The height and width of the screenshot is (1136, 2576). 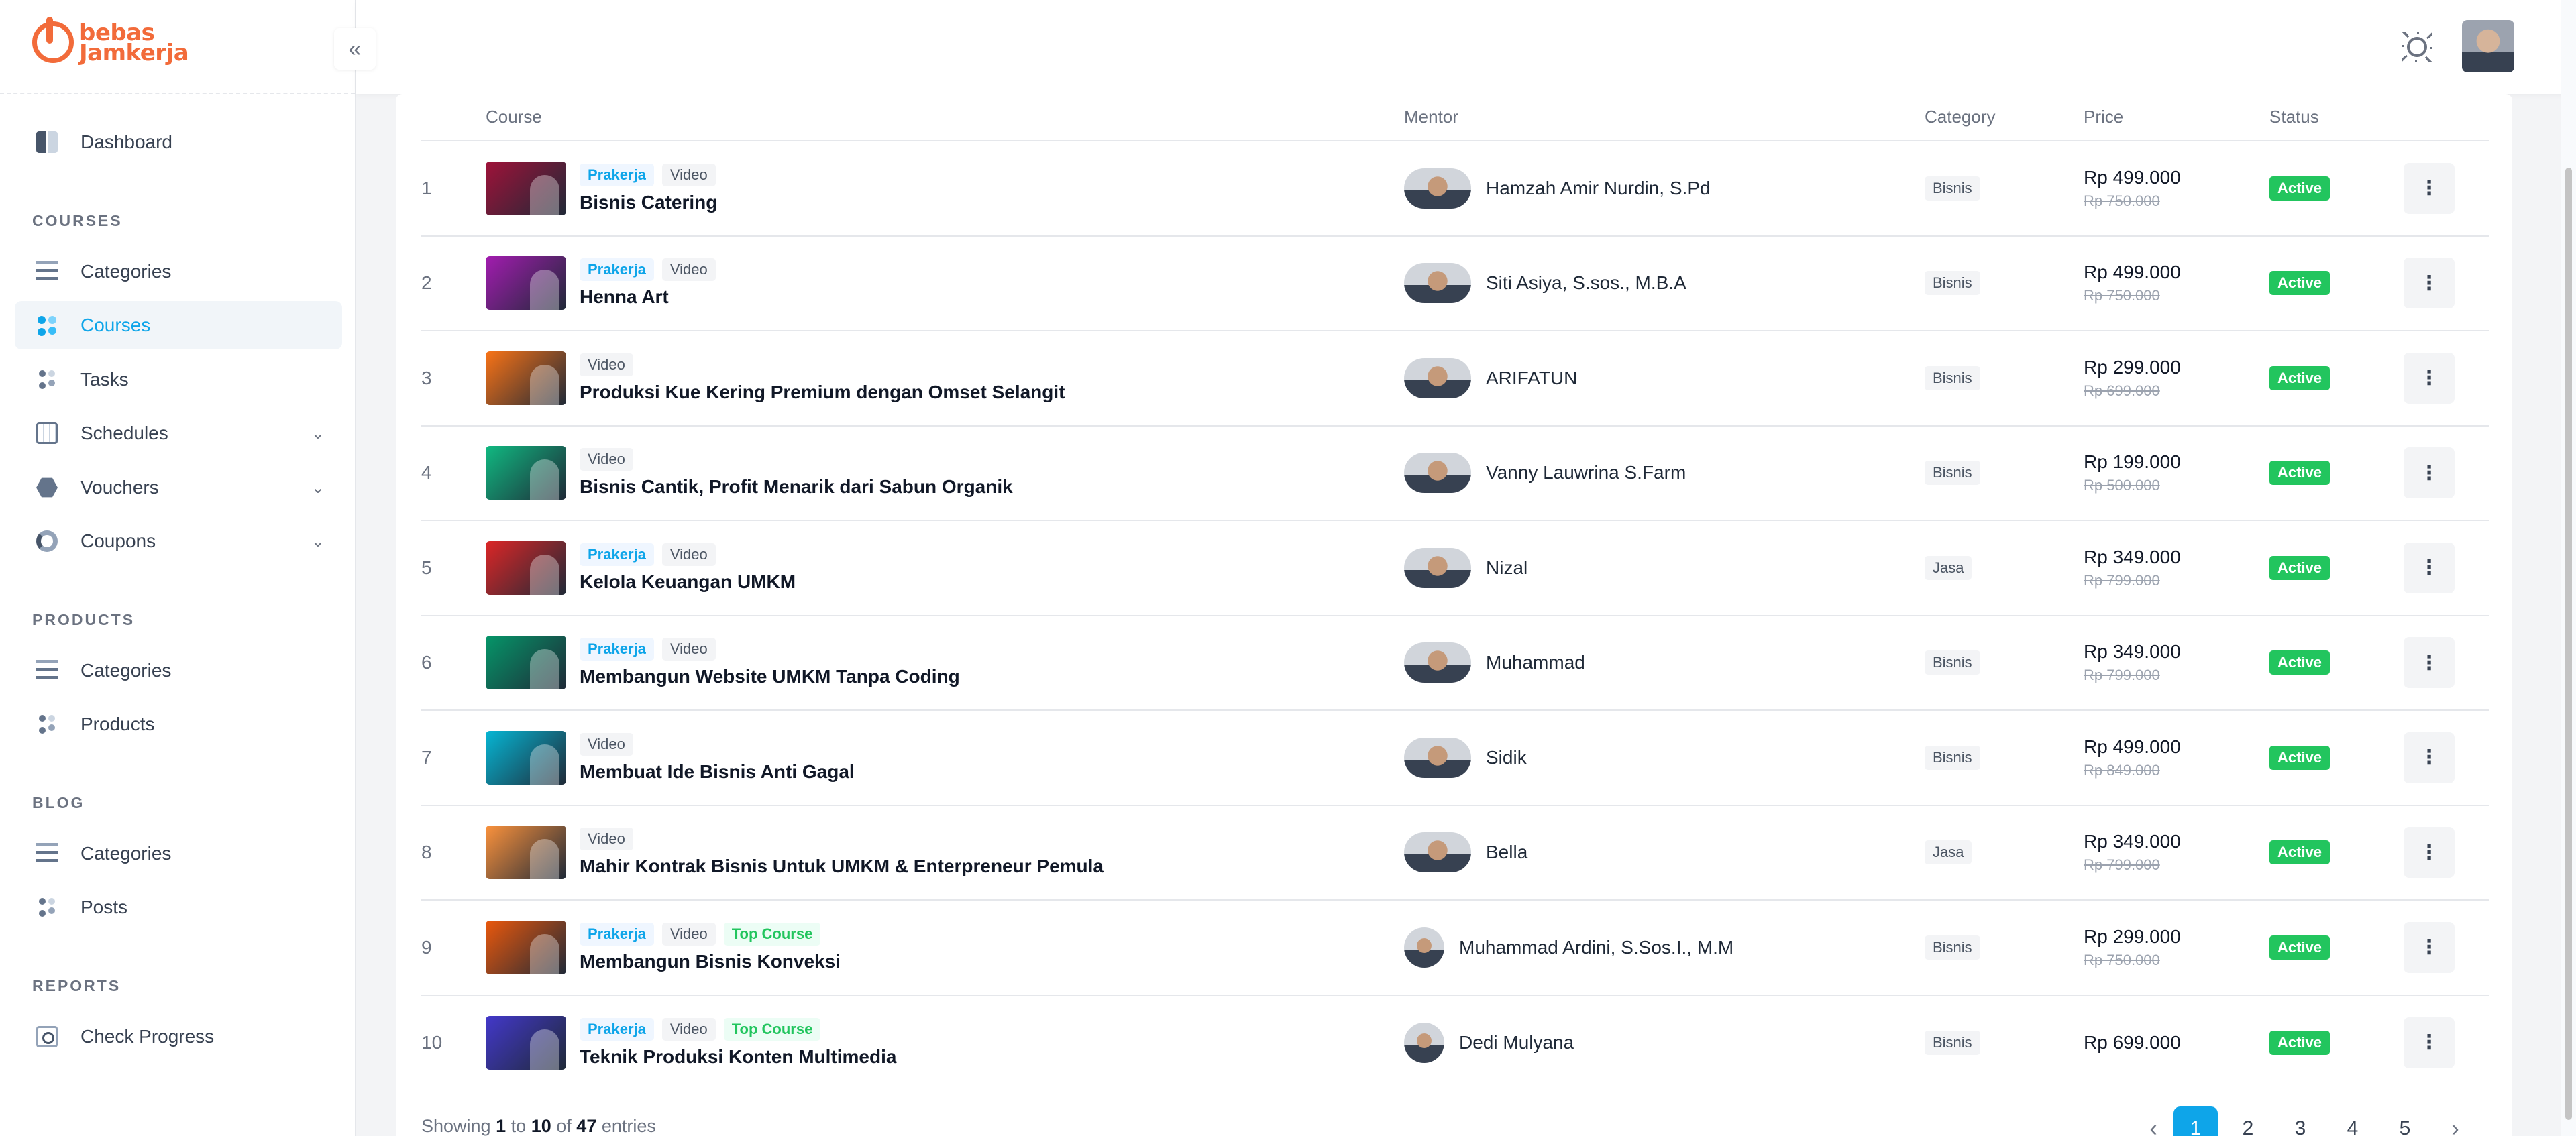 What do you see at coordinates (586, 1126) in the screenshot?
I see `showing-total: 47` at bounding box center [586, 1126].